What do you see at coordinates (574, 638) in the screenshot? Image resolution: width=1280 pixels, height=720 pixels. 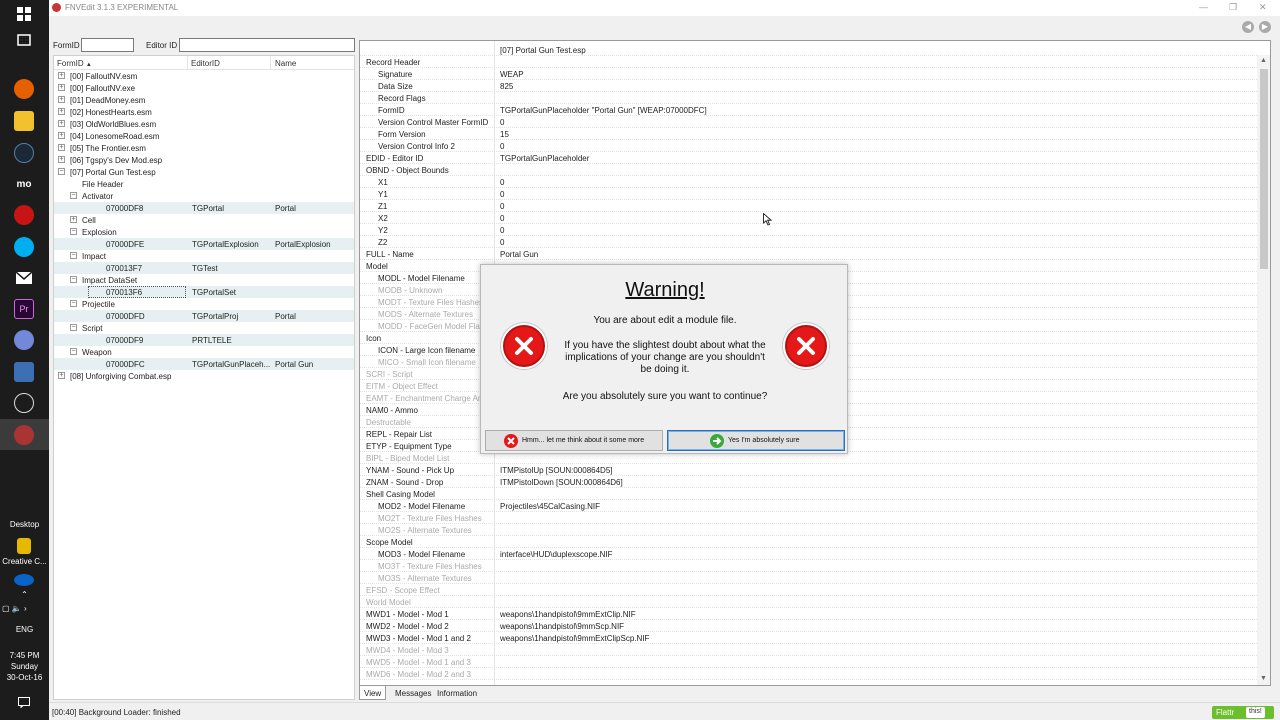 I see `record-field-value: weapons\1handpistol\9mmExtClipScp.NIF` at bounding box center [574, 638].